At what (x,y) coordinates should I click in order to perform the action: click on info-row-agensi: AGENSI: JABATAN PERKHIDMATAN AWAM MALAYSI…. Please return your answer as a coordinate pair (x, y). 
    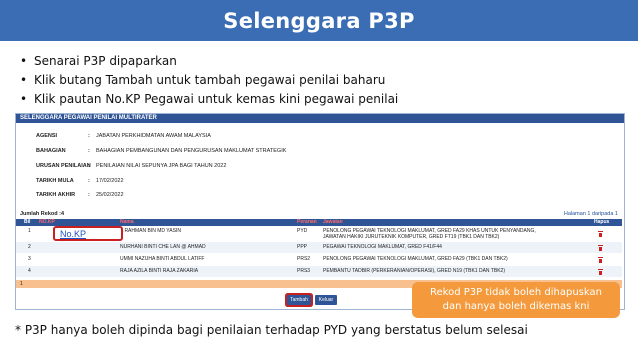
    Looking at the image, I should click on (123, 136).